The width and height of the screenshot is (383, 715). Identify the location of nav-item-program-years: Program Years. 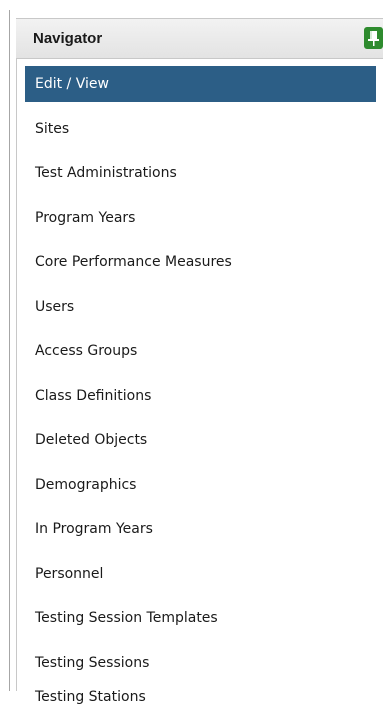
(200, 218).